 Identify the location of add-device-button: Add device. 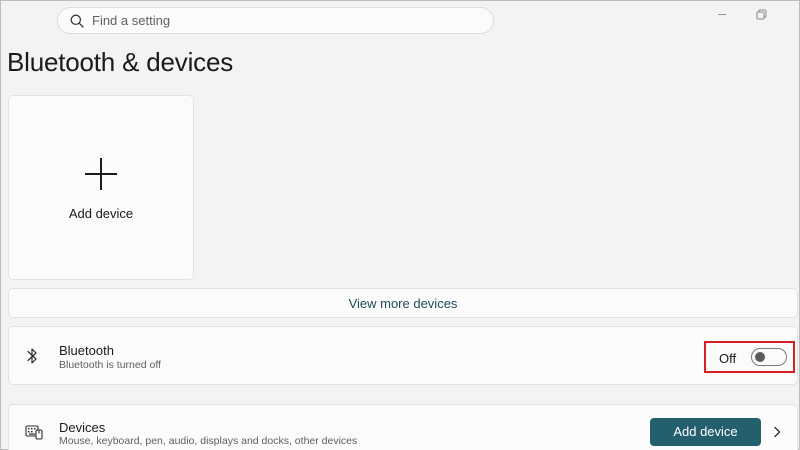
(705, 432).